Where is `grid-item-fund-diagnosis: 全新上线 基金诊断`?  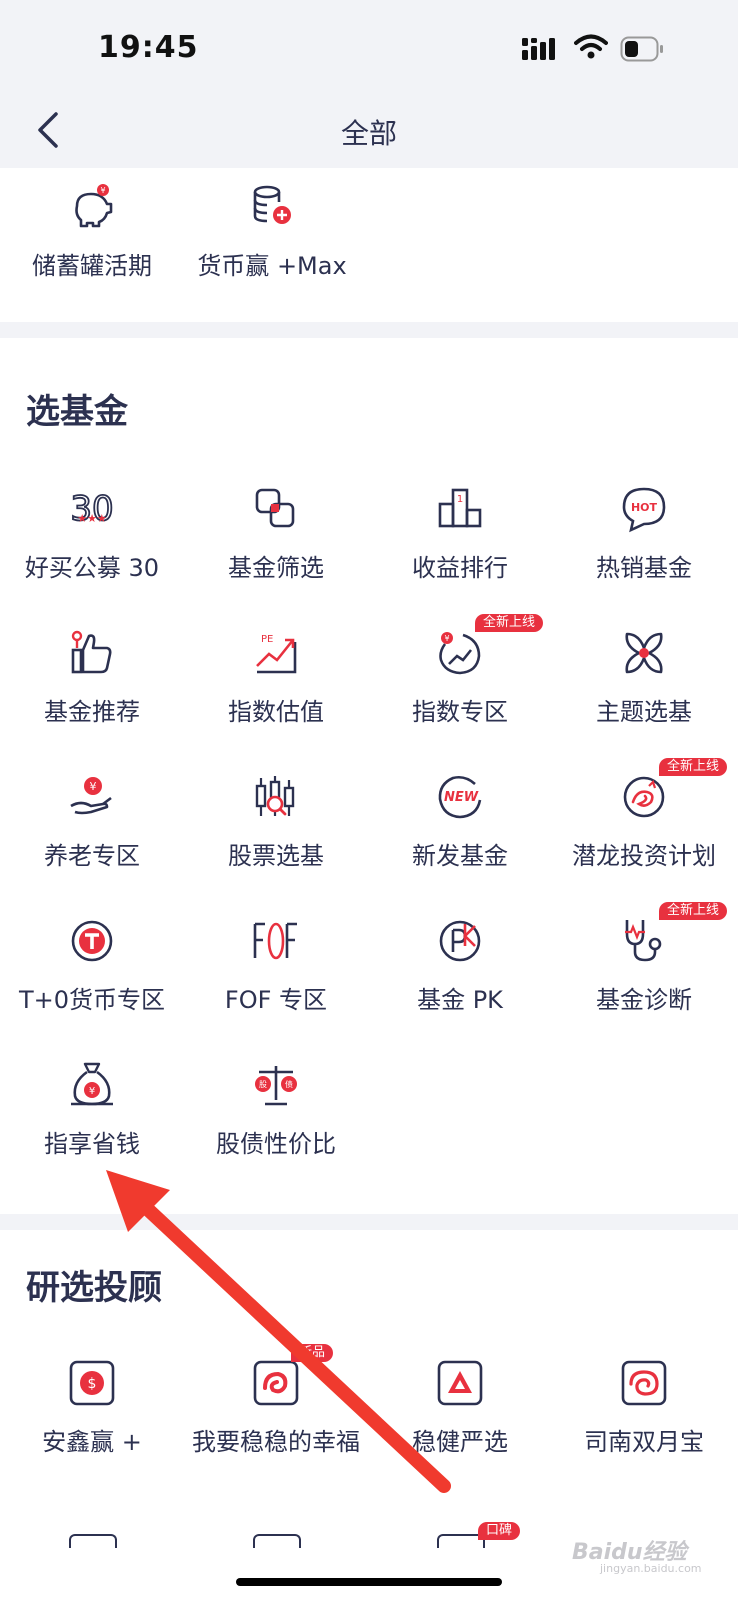 grid-item-fund-diagnosis: 全新上线 基金诊断 is located at coordinates (644, 958).